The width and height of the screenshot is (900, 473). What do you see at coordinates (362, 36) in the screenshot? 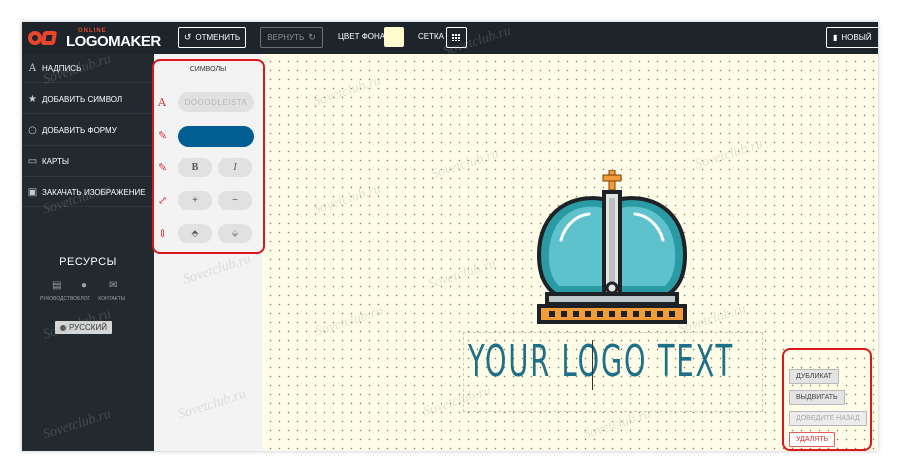
I see `bg-color-label: ЦВЕТ ФОНА` at bounding box center [362, 36].